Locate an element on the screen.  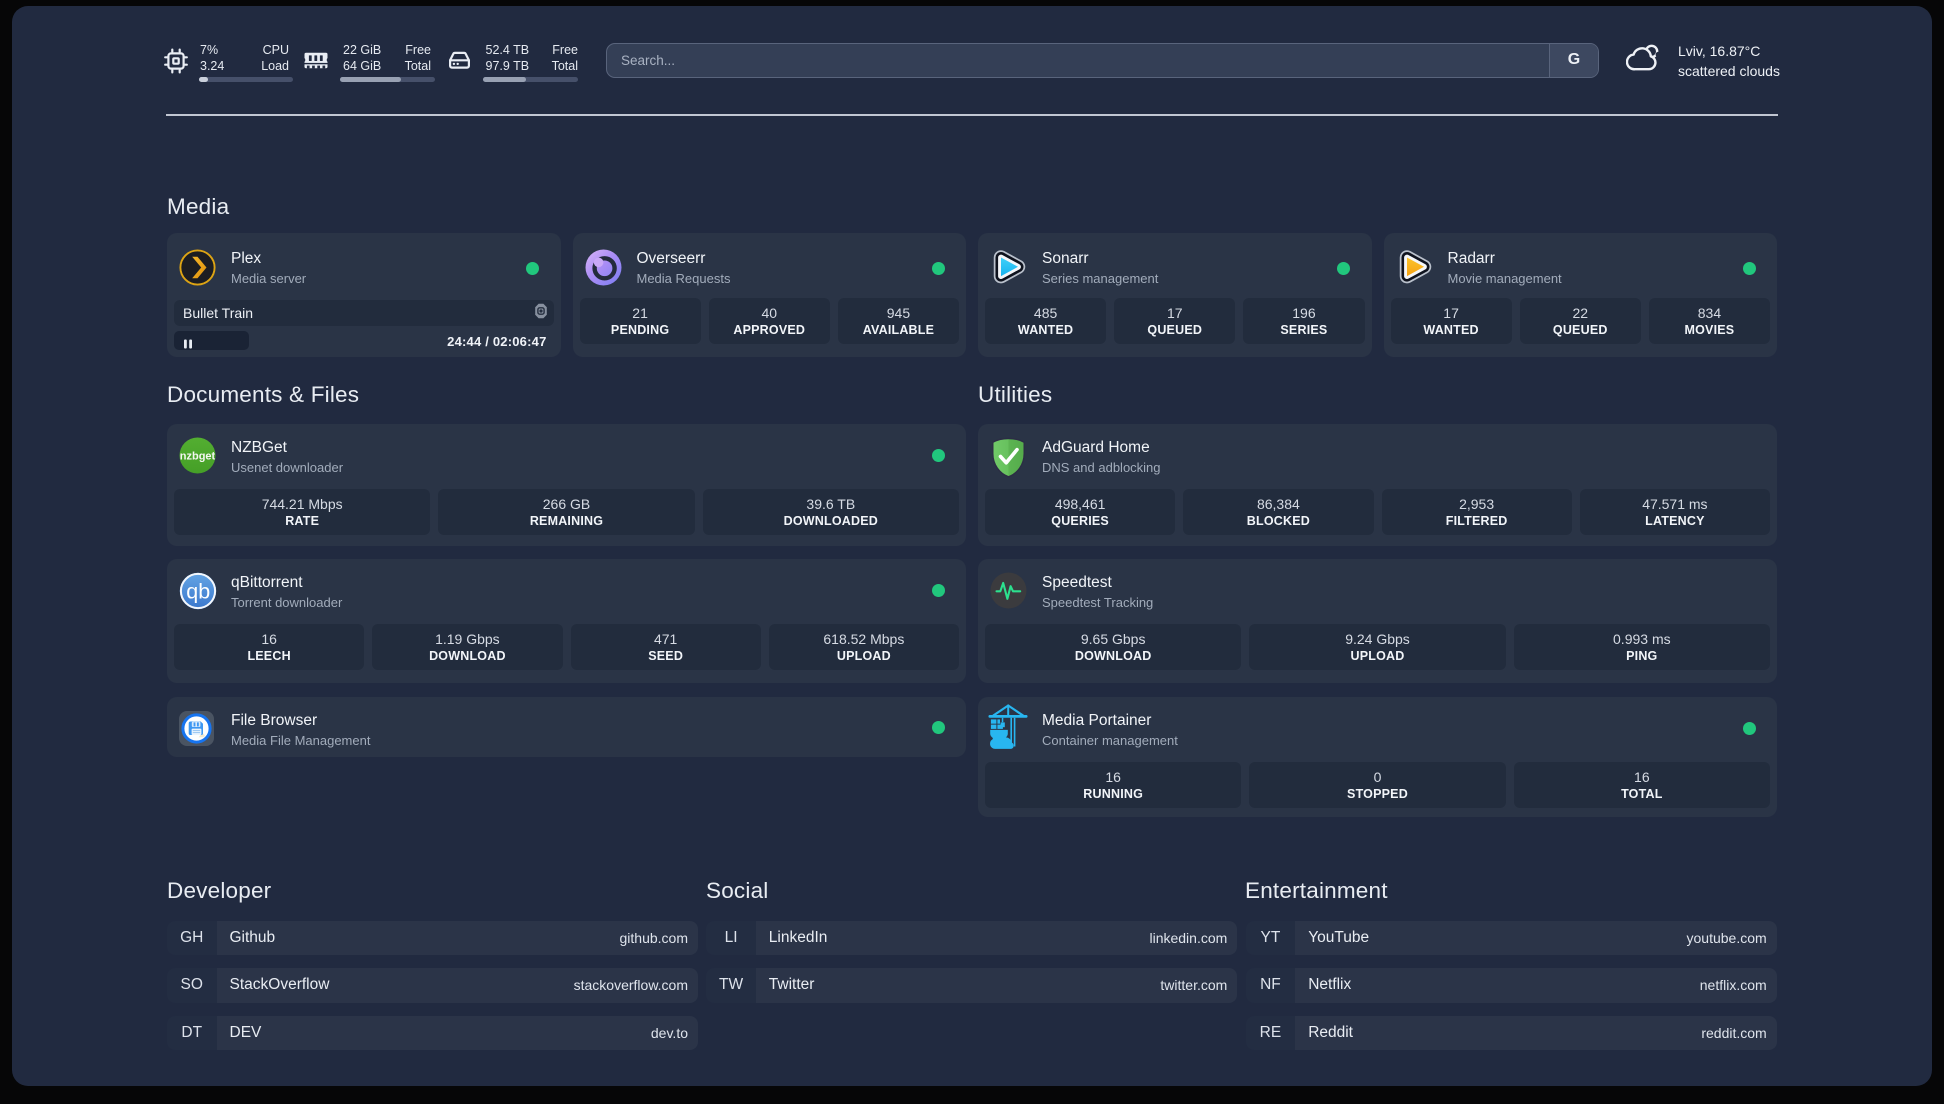
svg-text: qb is located at coordinates (198, 592).